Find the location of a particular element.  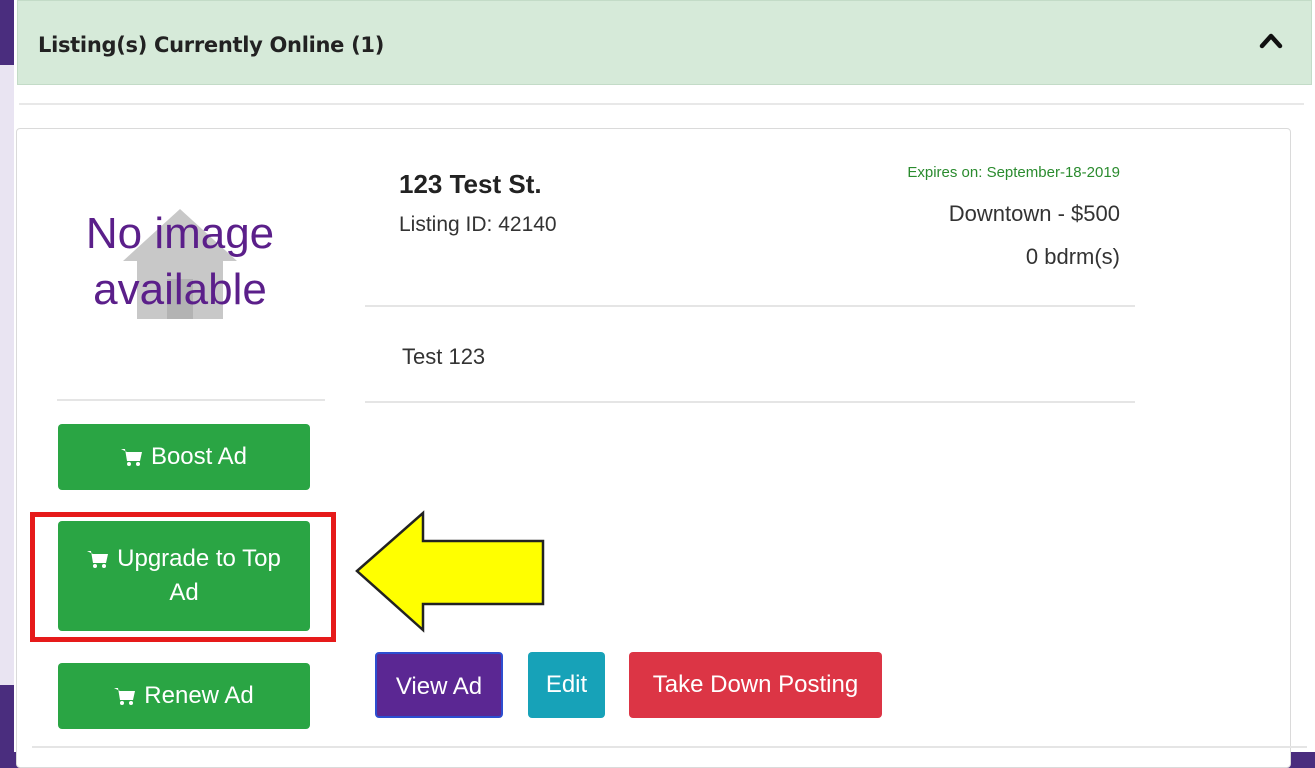

highlight-box is located at coordinates (183, 577).